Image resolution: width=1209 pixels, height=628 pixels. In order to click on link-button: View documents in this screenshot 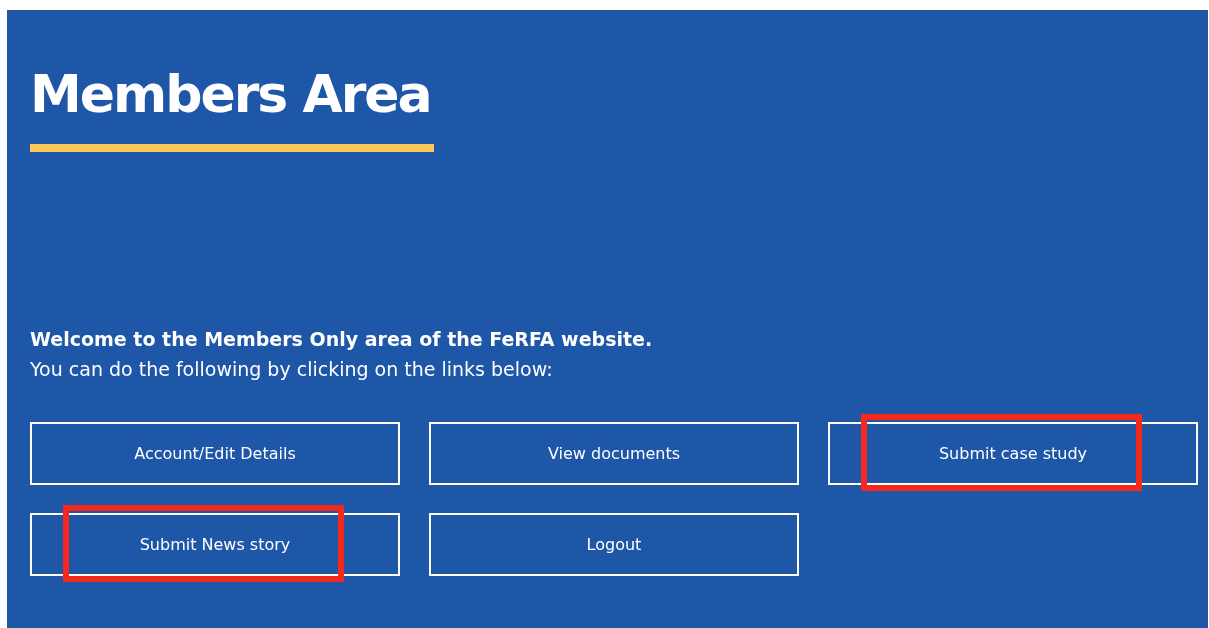, I will do `click(614, 453)`.